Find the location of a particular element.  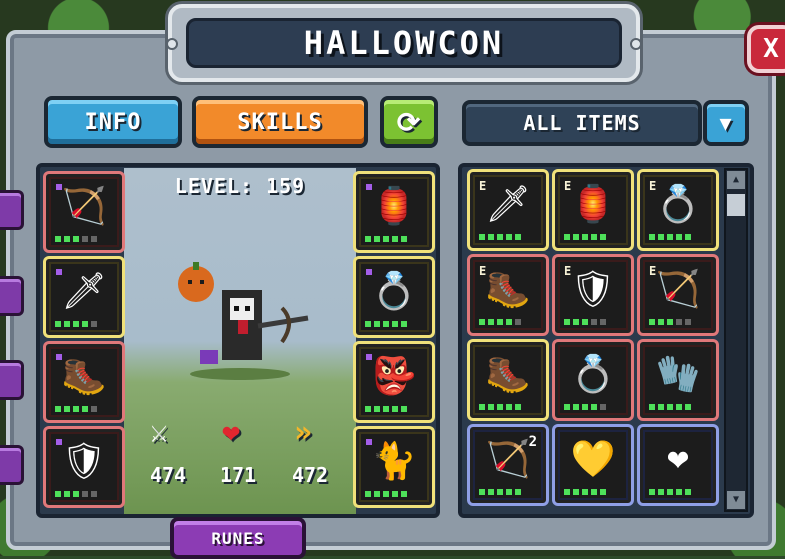

item-slot: E 🗡 is located at coordinates (508, 210).